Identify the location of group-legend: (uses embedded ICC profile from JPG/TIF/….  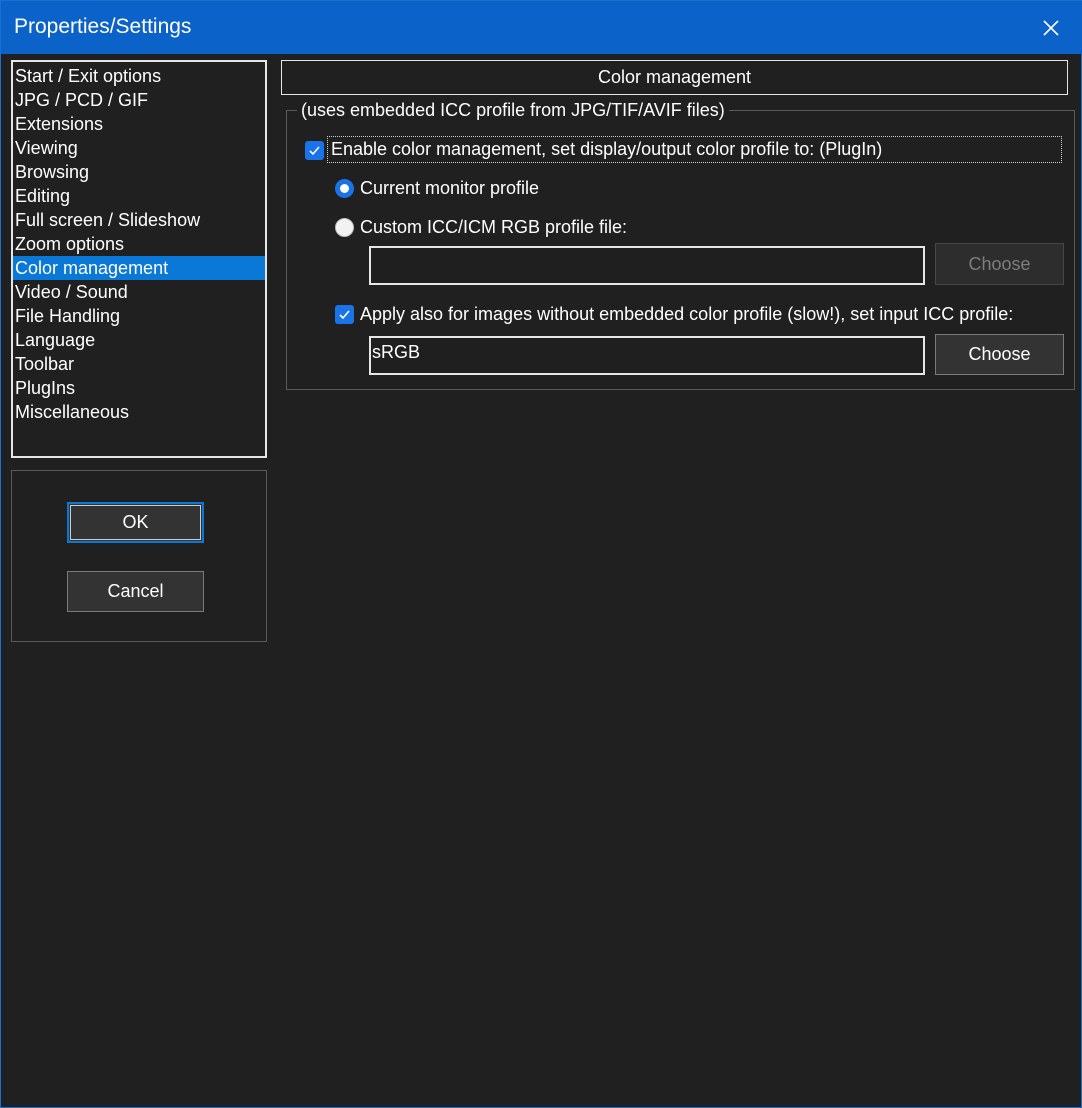
(513, 110).